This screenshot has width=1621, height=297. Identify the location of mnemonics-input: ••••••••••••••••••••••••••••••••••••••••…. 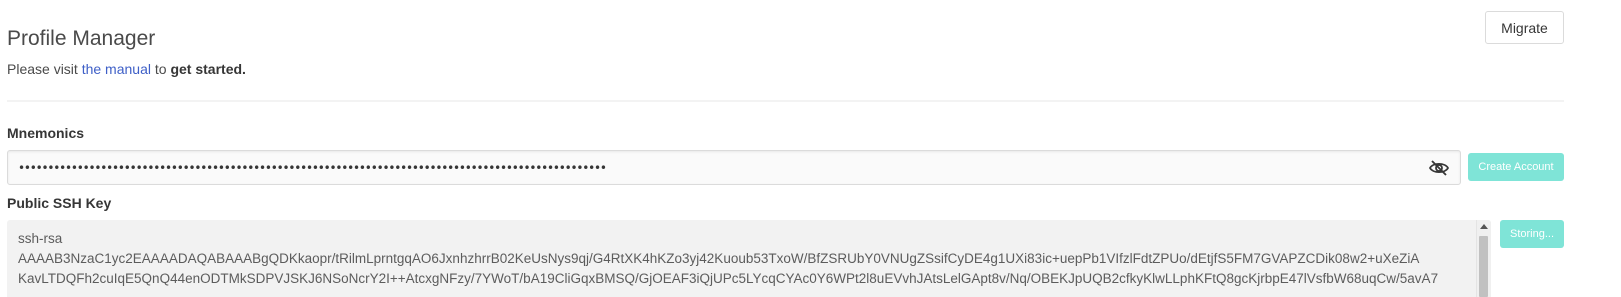
(734, 167).